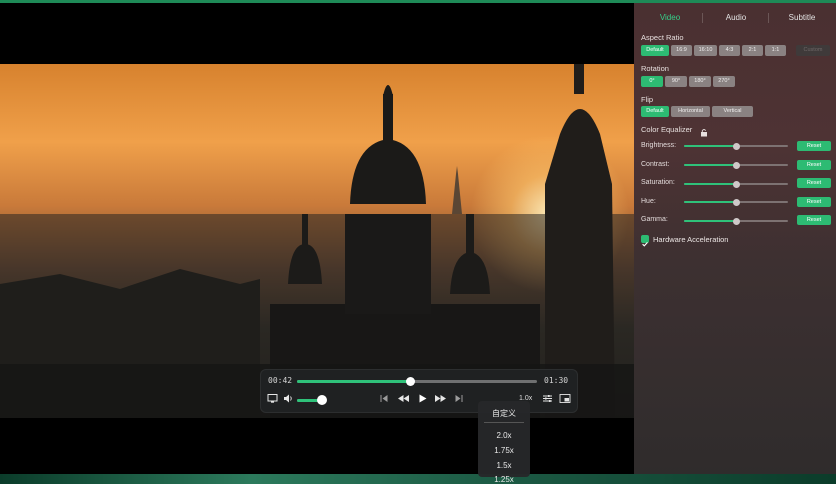 This screenshot has height=484, width=836. I want to click on aspect-option-custom: Custom, so click(813, 50).